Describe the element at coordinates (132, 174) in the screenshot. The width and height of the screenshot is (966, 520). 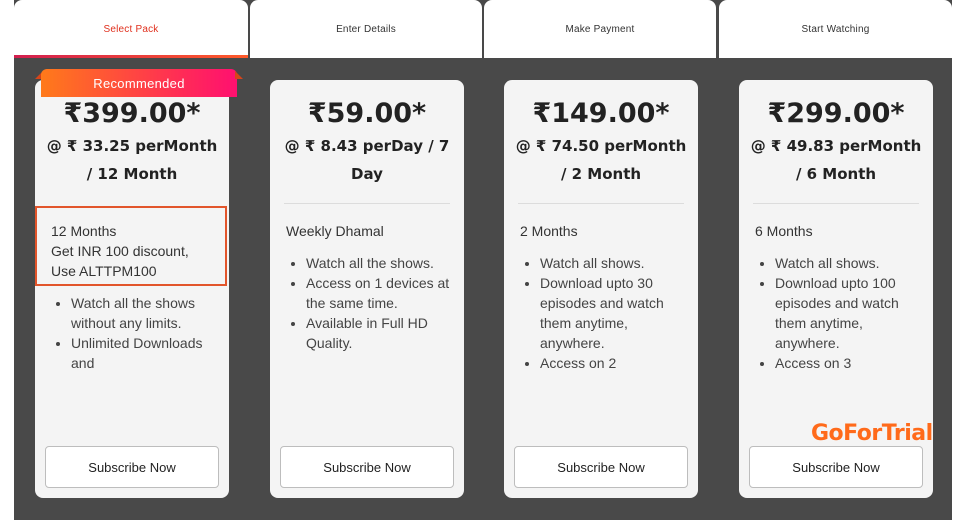
I see `plan-rate-line2: / 12 Month` at that location.